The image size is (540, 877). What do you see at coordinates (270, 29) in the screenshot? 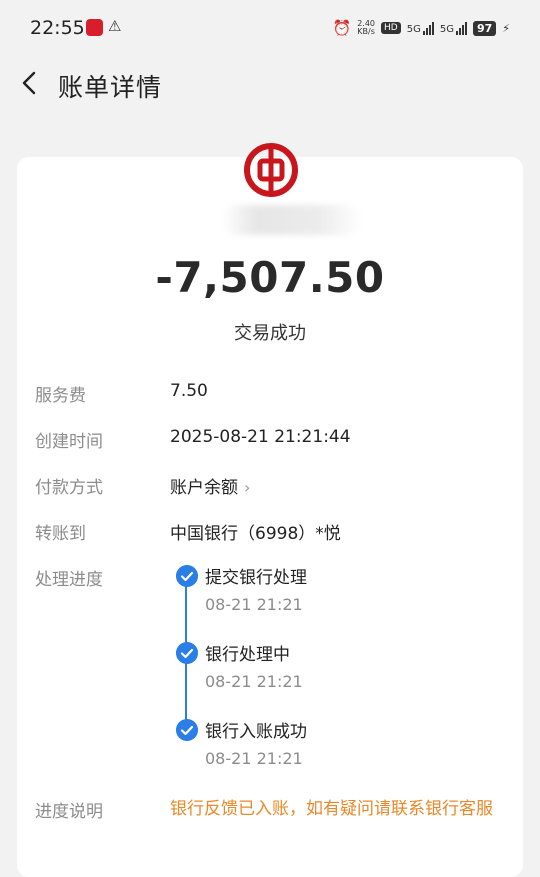
I see `status-bar: 22:55 ⚠ ⏰ 2.40 KB/s HD 5G 5G 97 ⚡` at bounding box center [270, 29].